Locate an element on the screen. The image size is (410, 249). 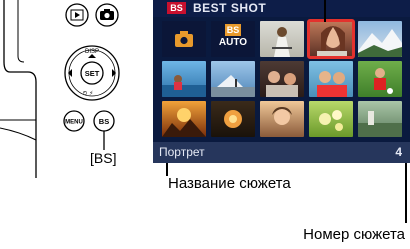
set-button: SET is located at coordinates (92, 73).